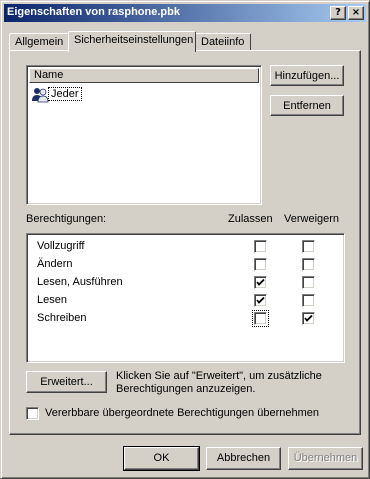 The image size is (370, 479). I want to click on permission-name: Ändern, so click(55, 264).